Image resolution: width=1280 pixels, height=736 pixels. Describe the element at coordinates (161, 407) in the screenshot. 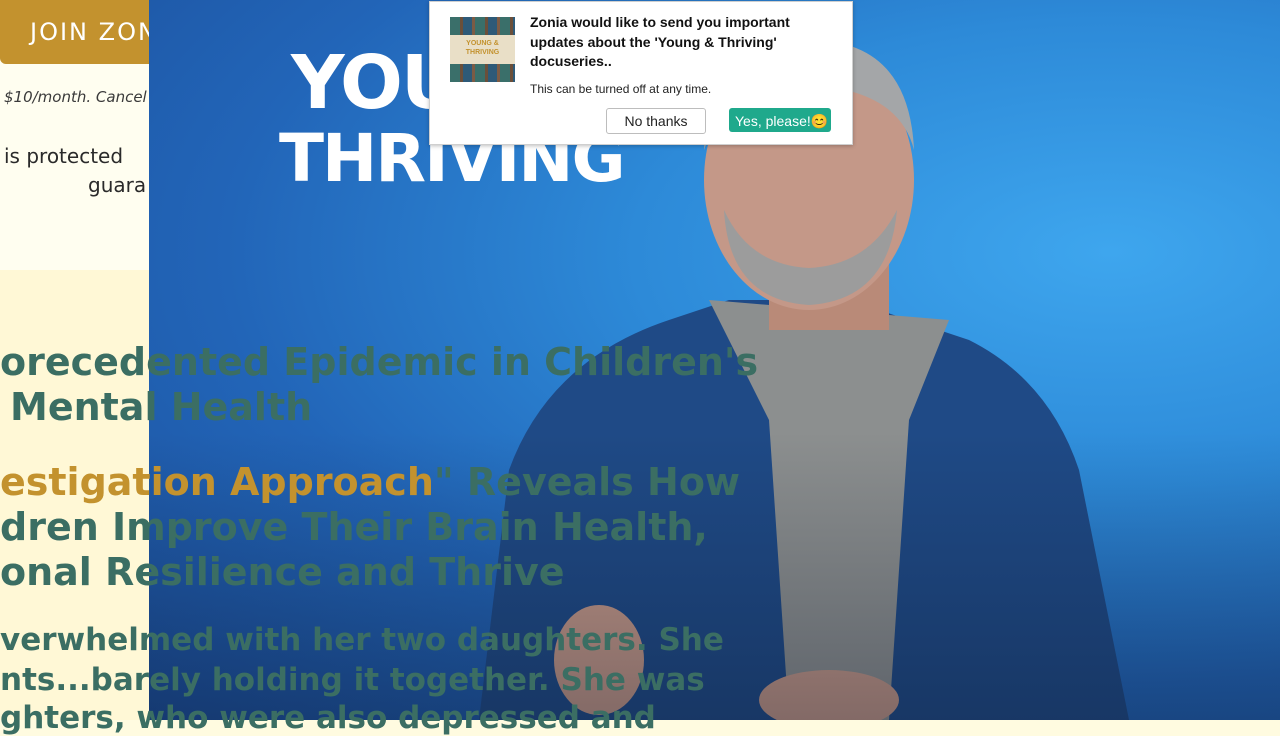

I see `headline-line-2: Mental Health` at that location.